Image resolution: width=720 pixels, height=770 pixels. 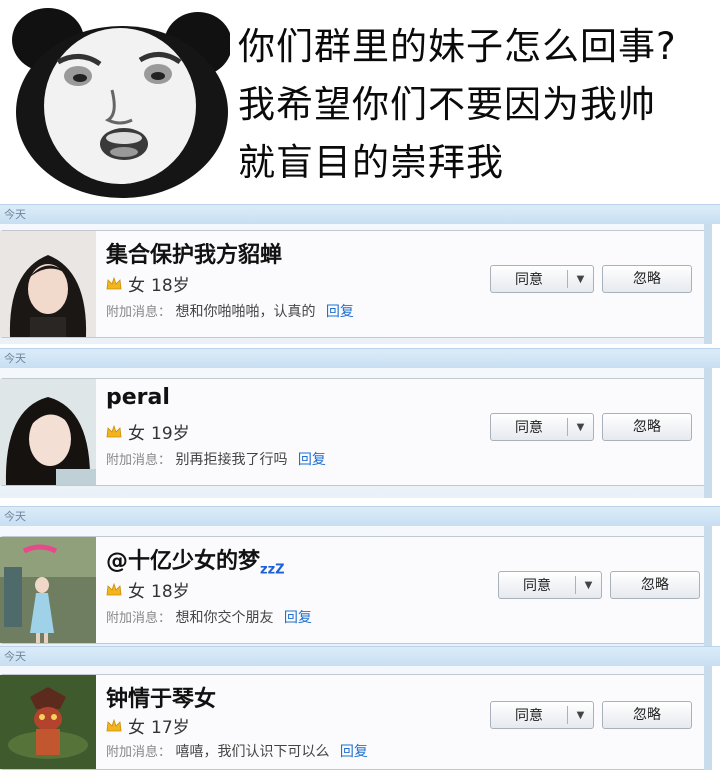 What do you see at coordinates (161, 699) in the screenshot?
I see `nickname: 钟情于琴女` at bounding box center [161, 699].